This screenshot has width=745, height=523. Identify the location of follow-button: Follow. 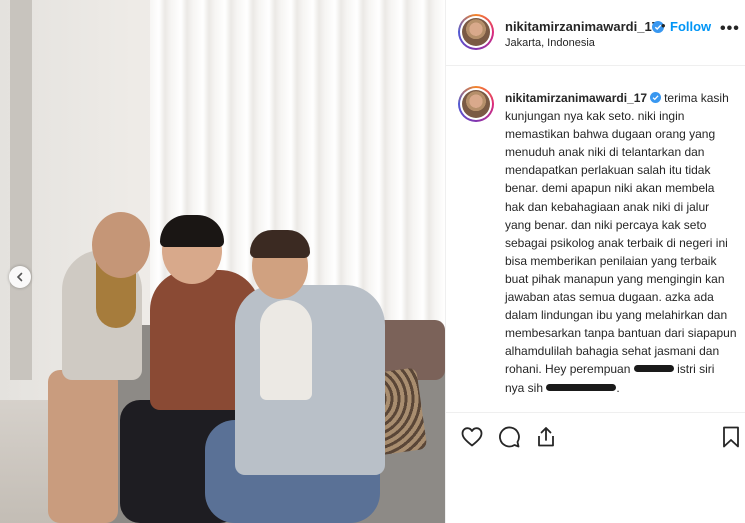
(690, 26).